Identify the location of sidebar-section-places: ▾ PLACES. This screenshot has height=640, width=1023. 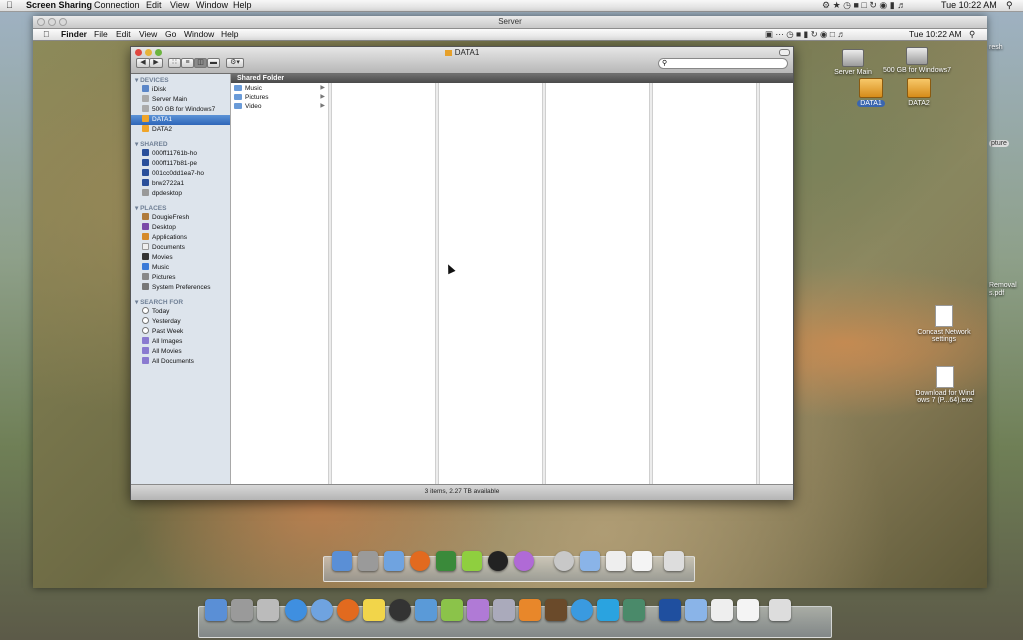
(150, 208).